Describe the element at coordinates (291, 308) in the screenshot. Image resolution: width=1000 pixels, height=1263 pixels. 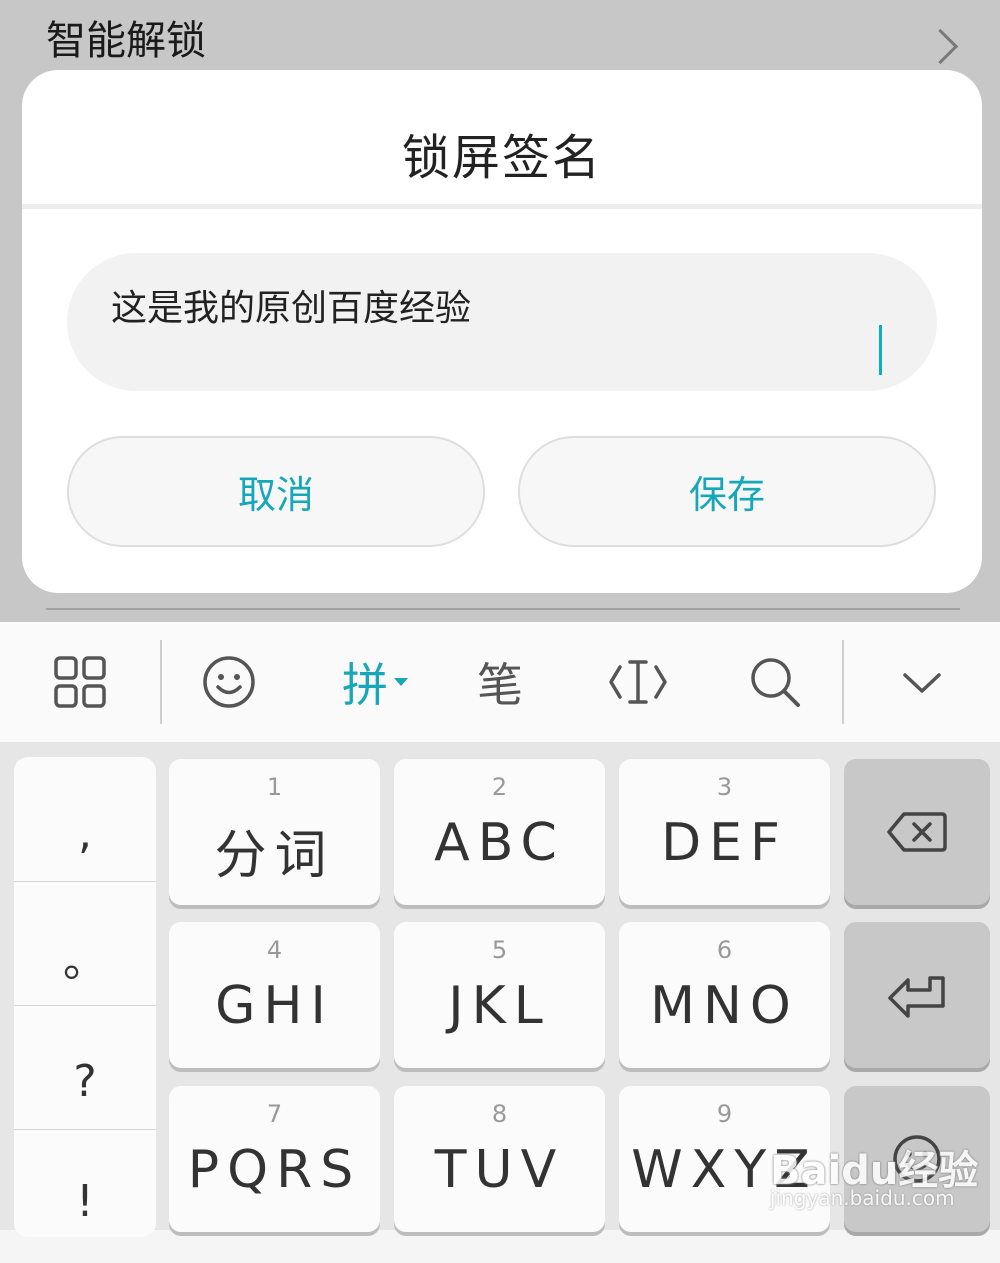
I see `signature-input-text: 这是我的原创百度经验` at that location.